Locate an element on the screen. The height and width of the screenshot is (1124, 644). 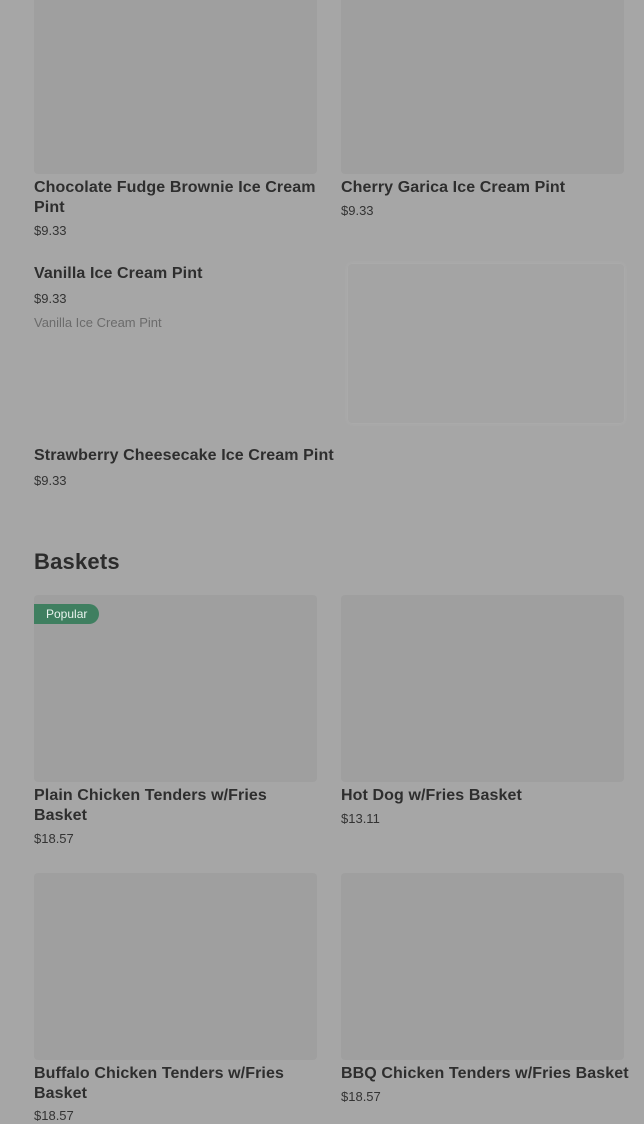
item-title: Plain Chicken Tenders w/Fries Basket is located at coordinates (150, 805).